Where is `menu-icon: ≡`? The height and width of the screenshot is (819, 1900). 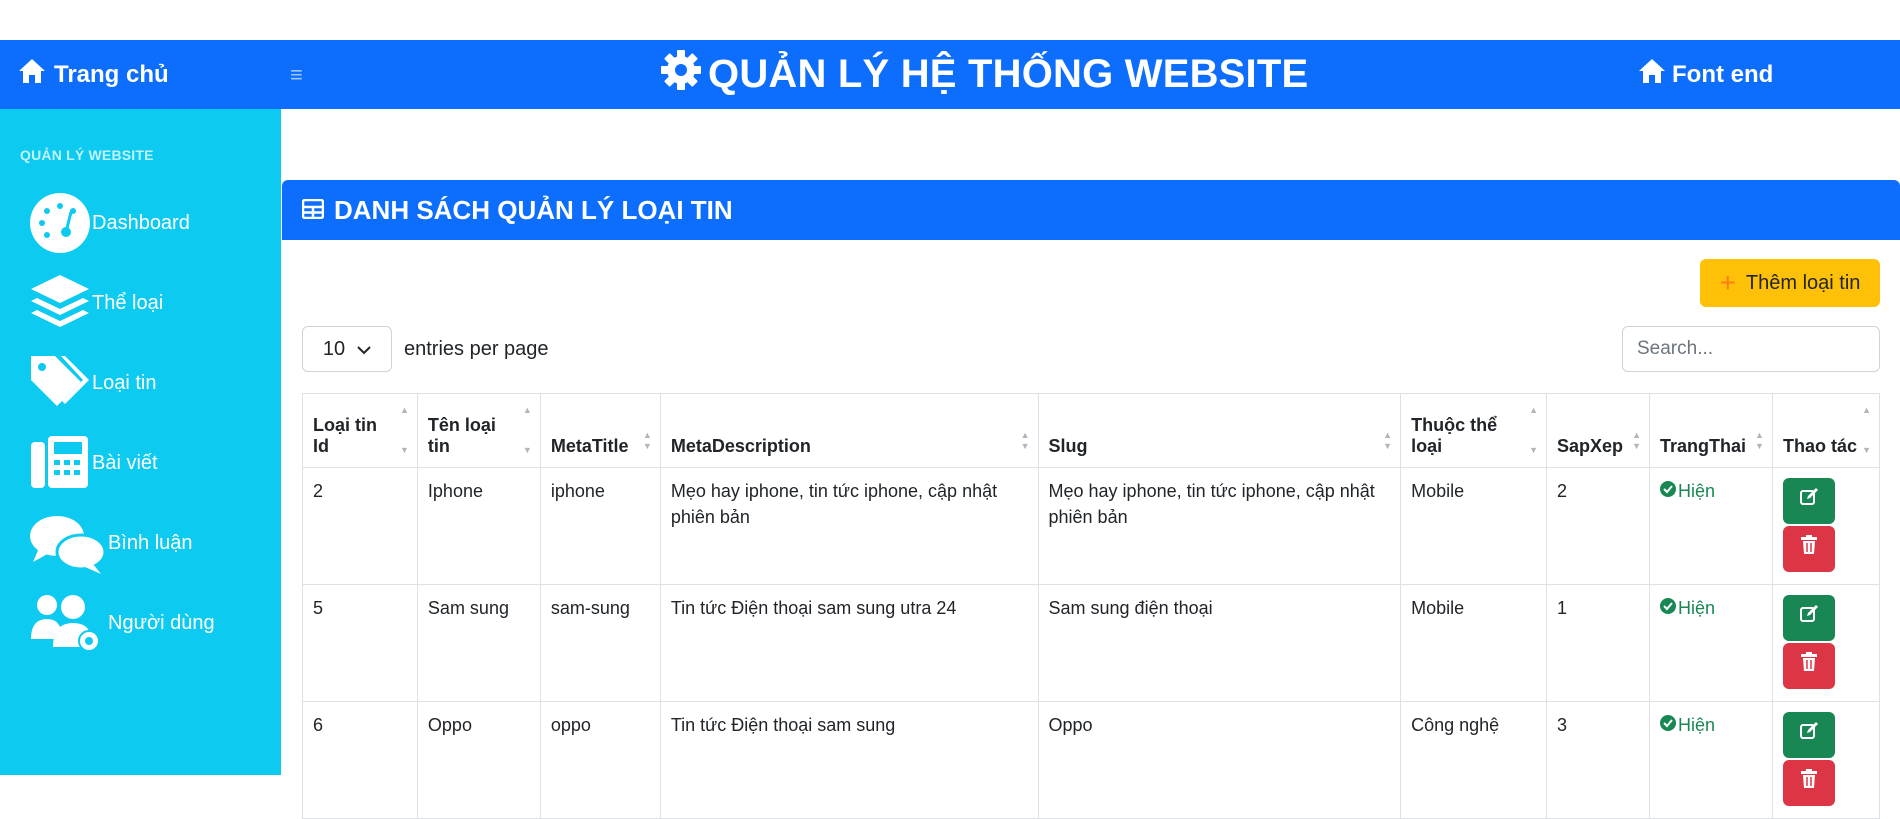 menu-icon: ≡ is located at coordinates (296, 74).